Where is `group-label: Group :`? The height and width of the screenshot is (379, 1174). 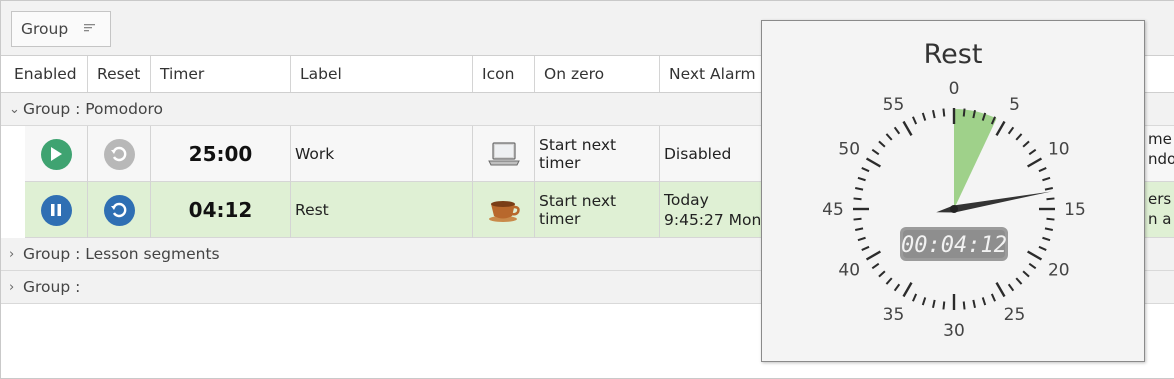 group-label: Group : is located at coordinates (52, 287).